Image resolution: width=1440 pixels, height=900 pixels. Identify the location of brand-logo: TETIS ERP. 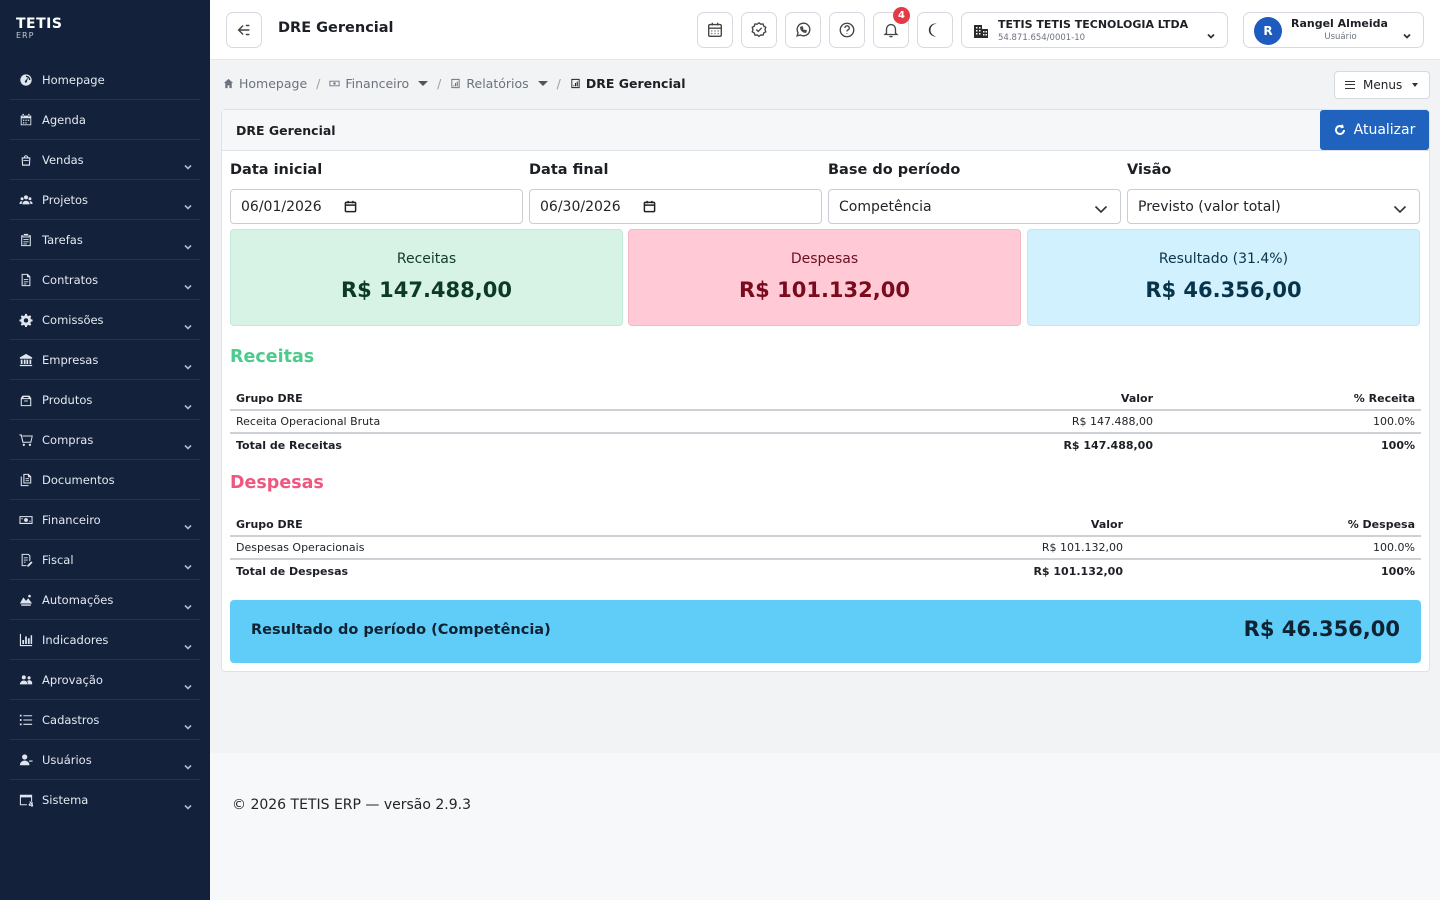
(105, 29).